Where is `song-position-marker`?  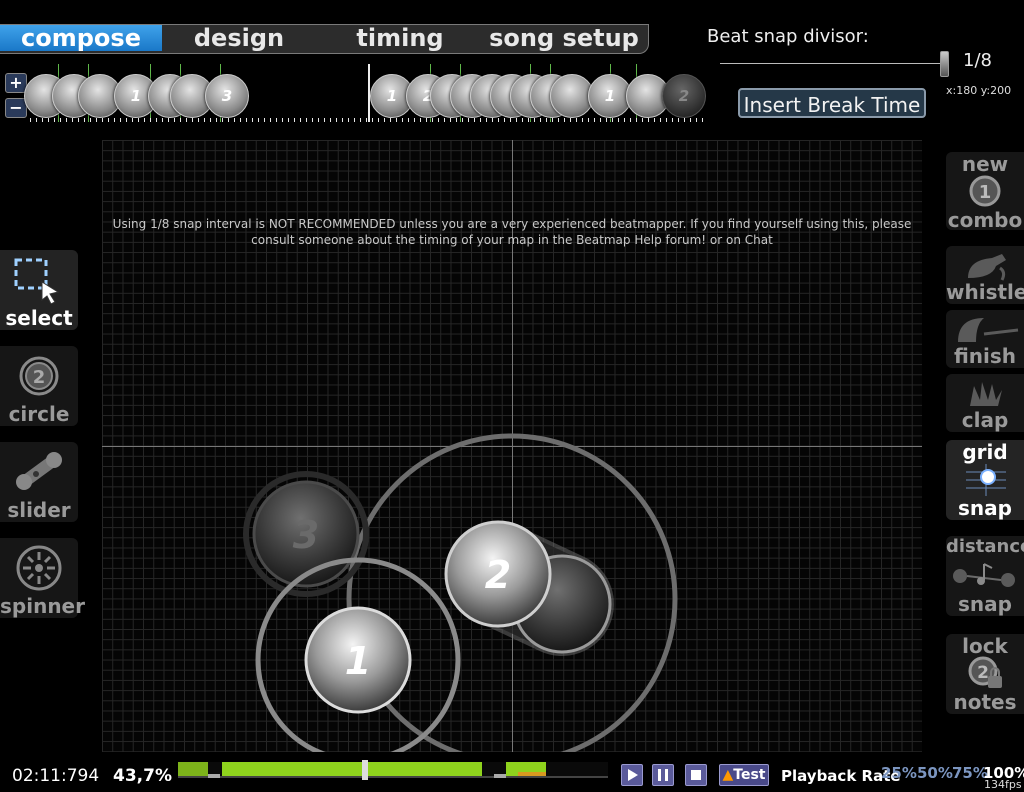
song-position-marker is located at coordinates (365, 770).